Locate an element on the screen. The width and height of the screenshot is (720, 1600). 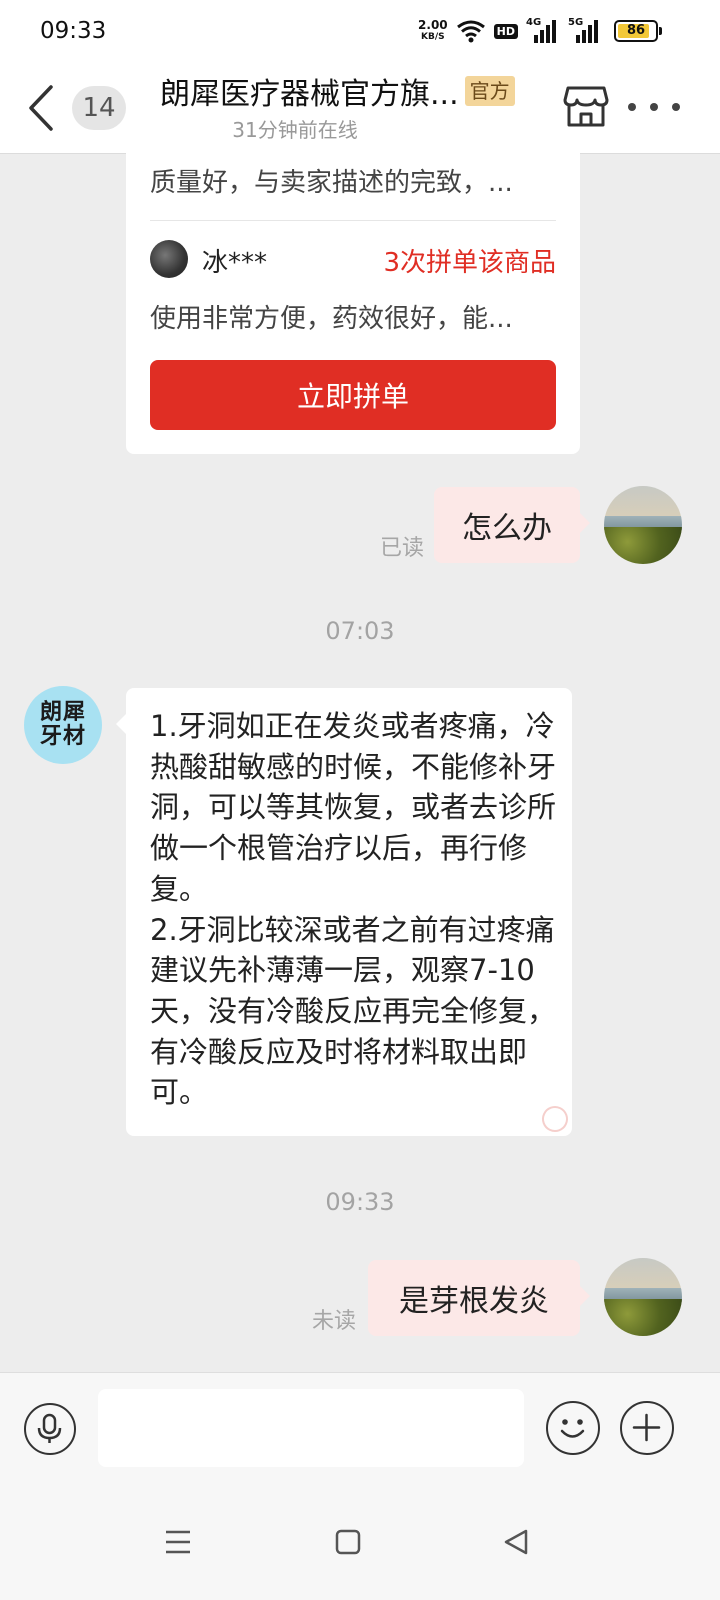
system-nav-bar is located at coordinates (360, 1542).